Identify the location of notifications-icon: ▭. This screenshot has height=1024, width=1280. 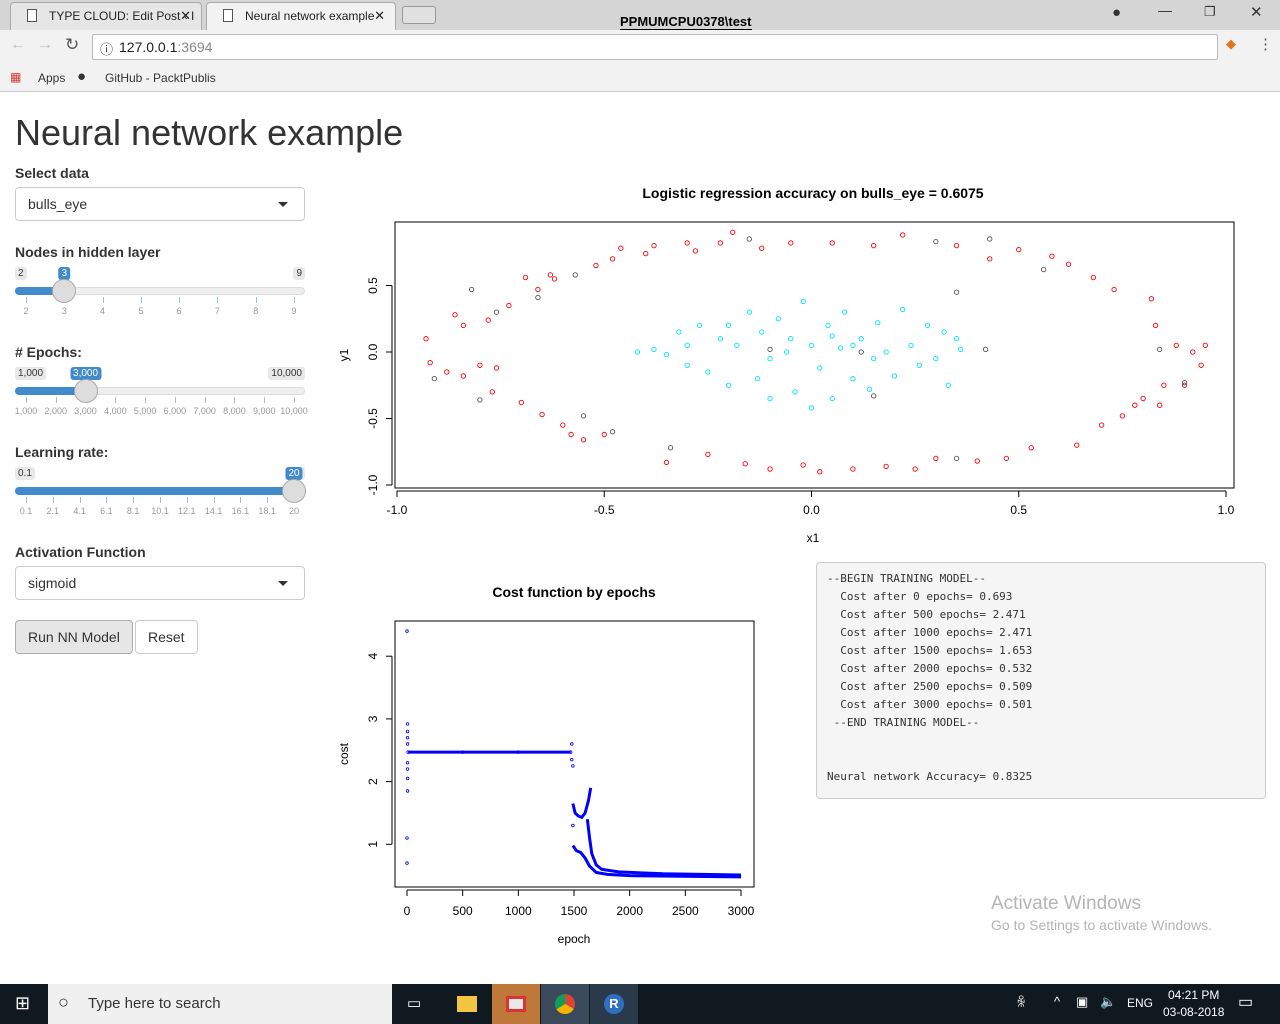
(1245, 1002).